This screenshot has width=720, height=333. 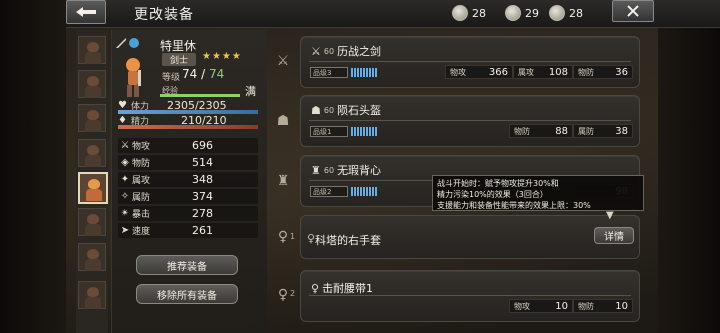 I want to click on stat-value: 278, so click(x=202, y=213).